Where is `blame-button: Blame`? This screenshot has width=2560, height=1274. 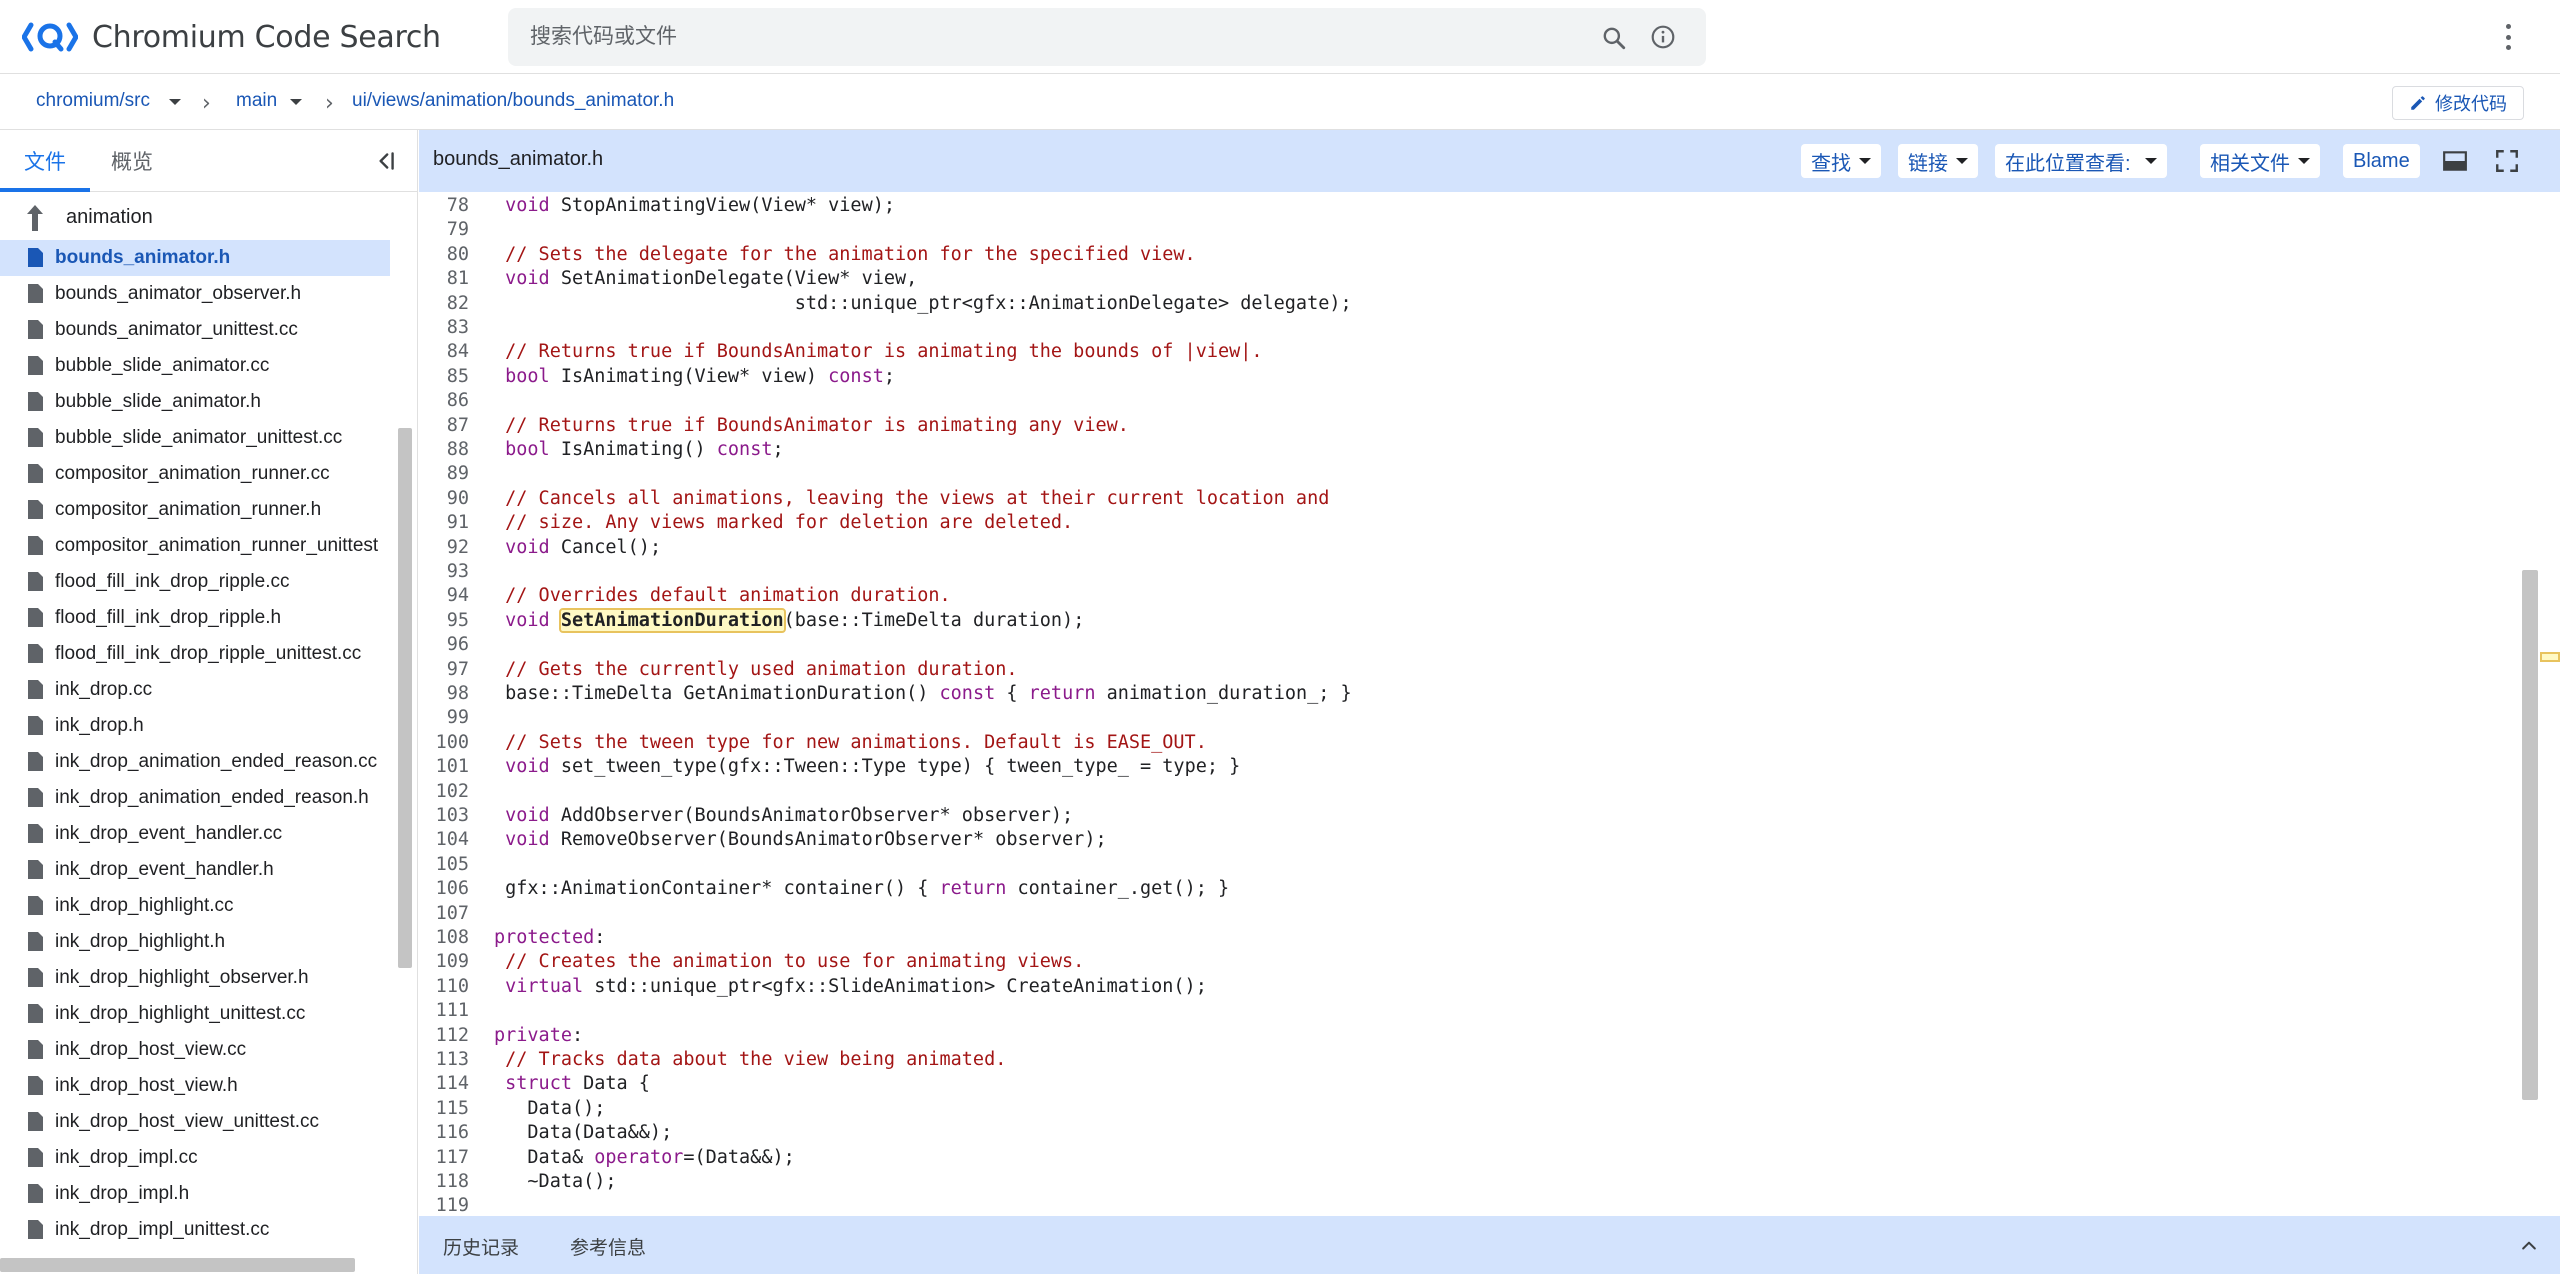
blame-button: Blame is located at coordinates (2381, 161).